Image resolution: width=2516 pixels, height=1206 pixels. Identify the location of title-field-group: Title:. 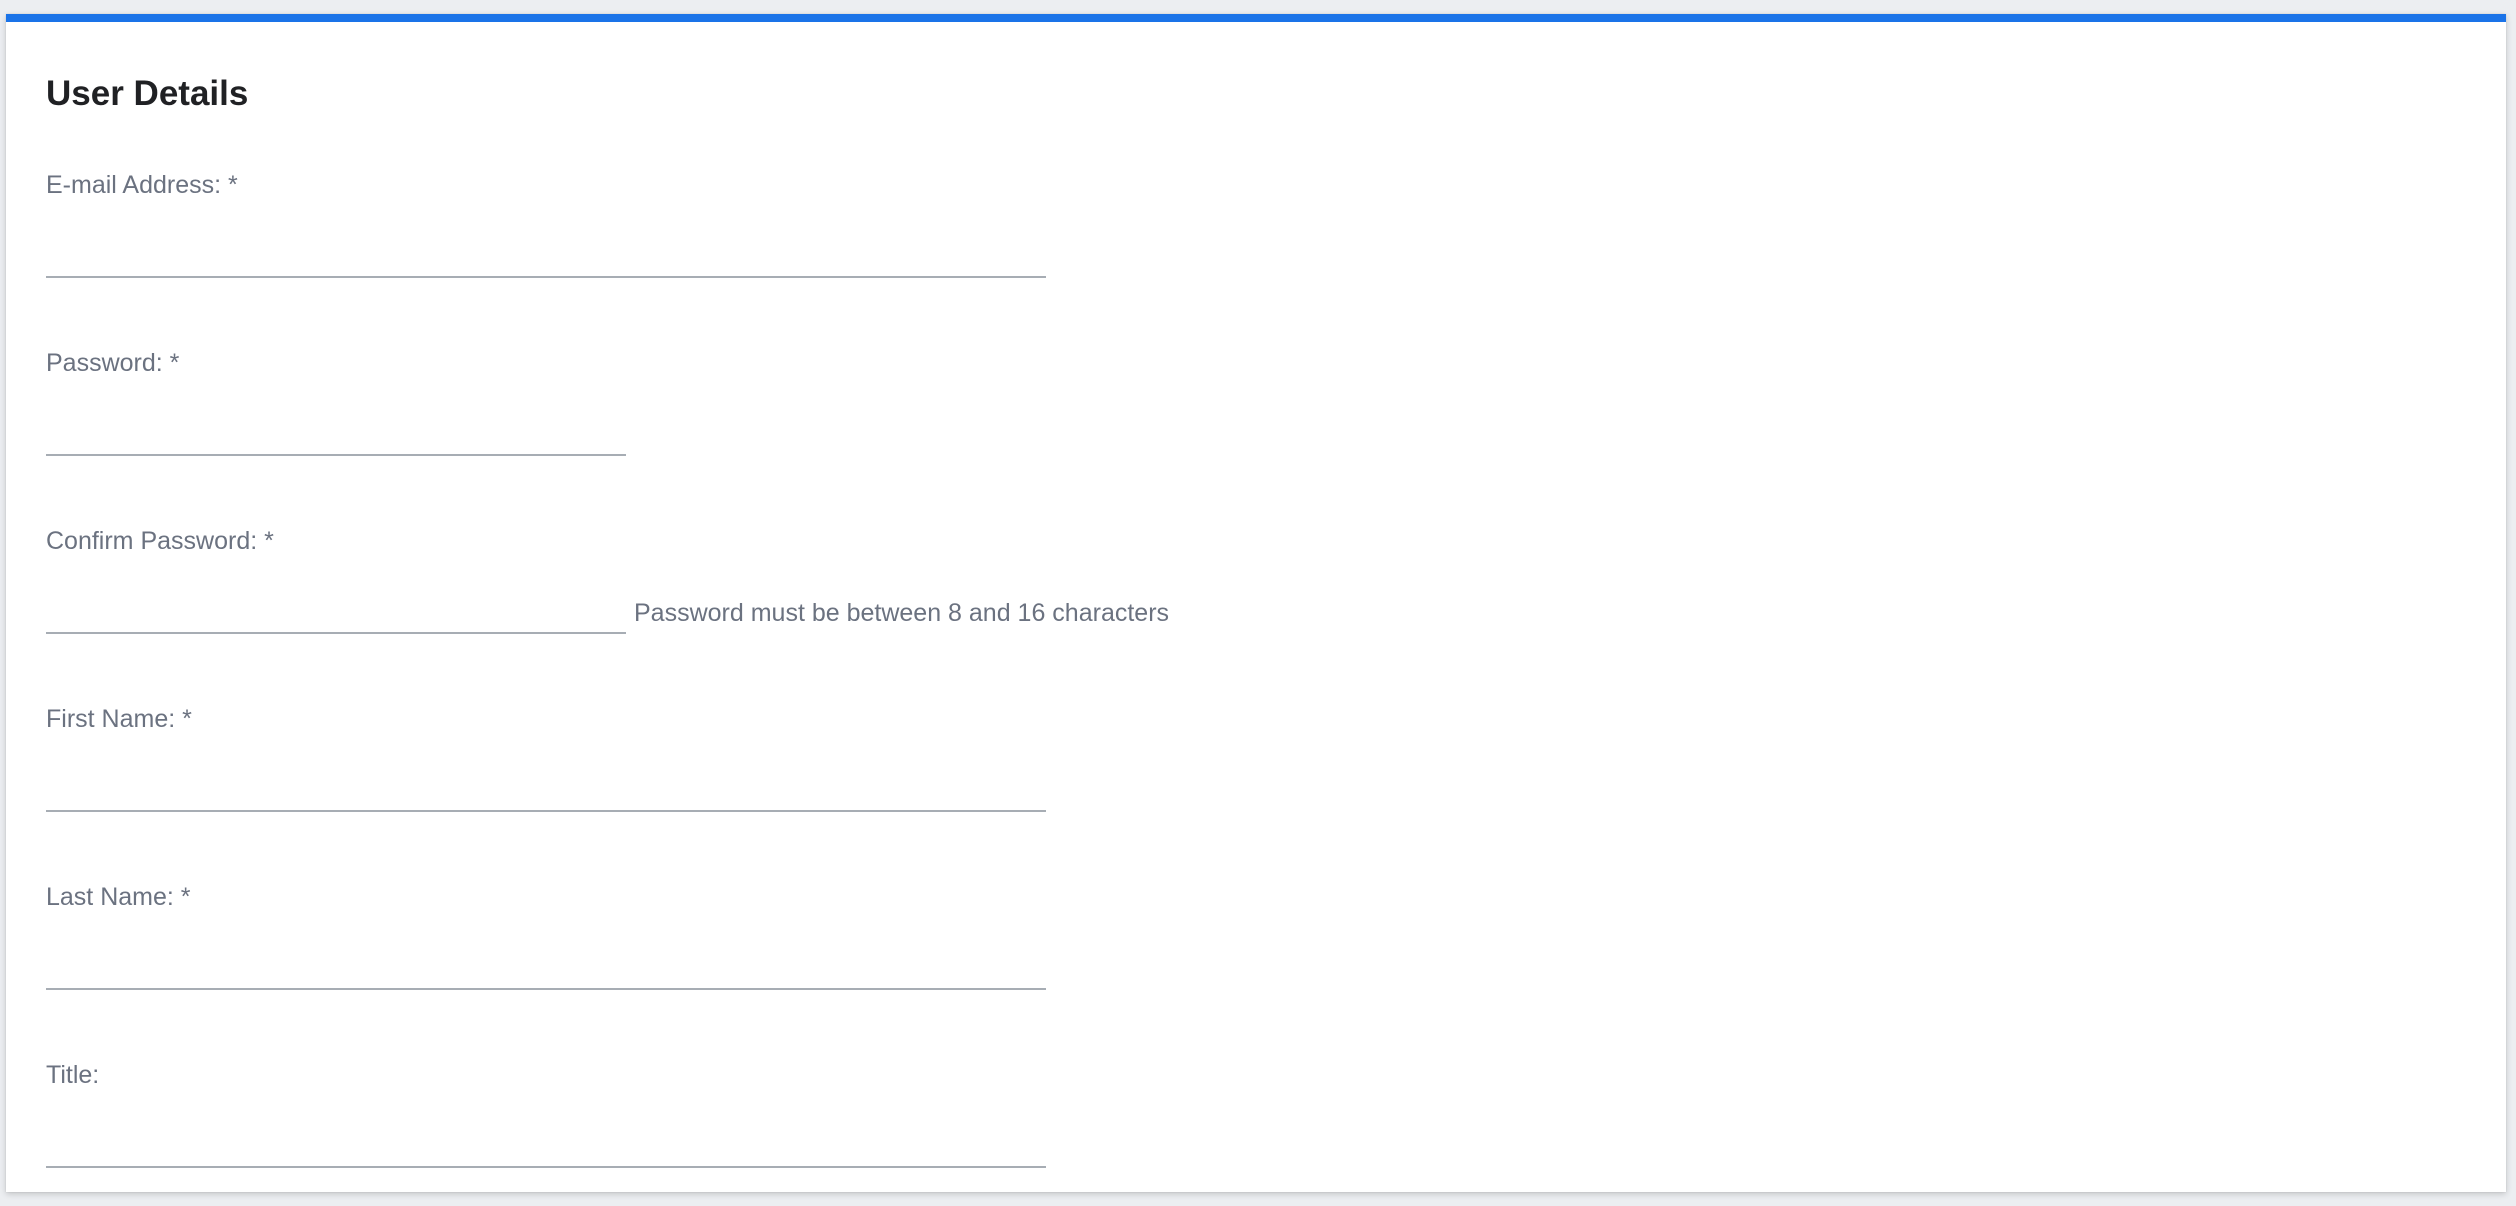
(546, 1114).